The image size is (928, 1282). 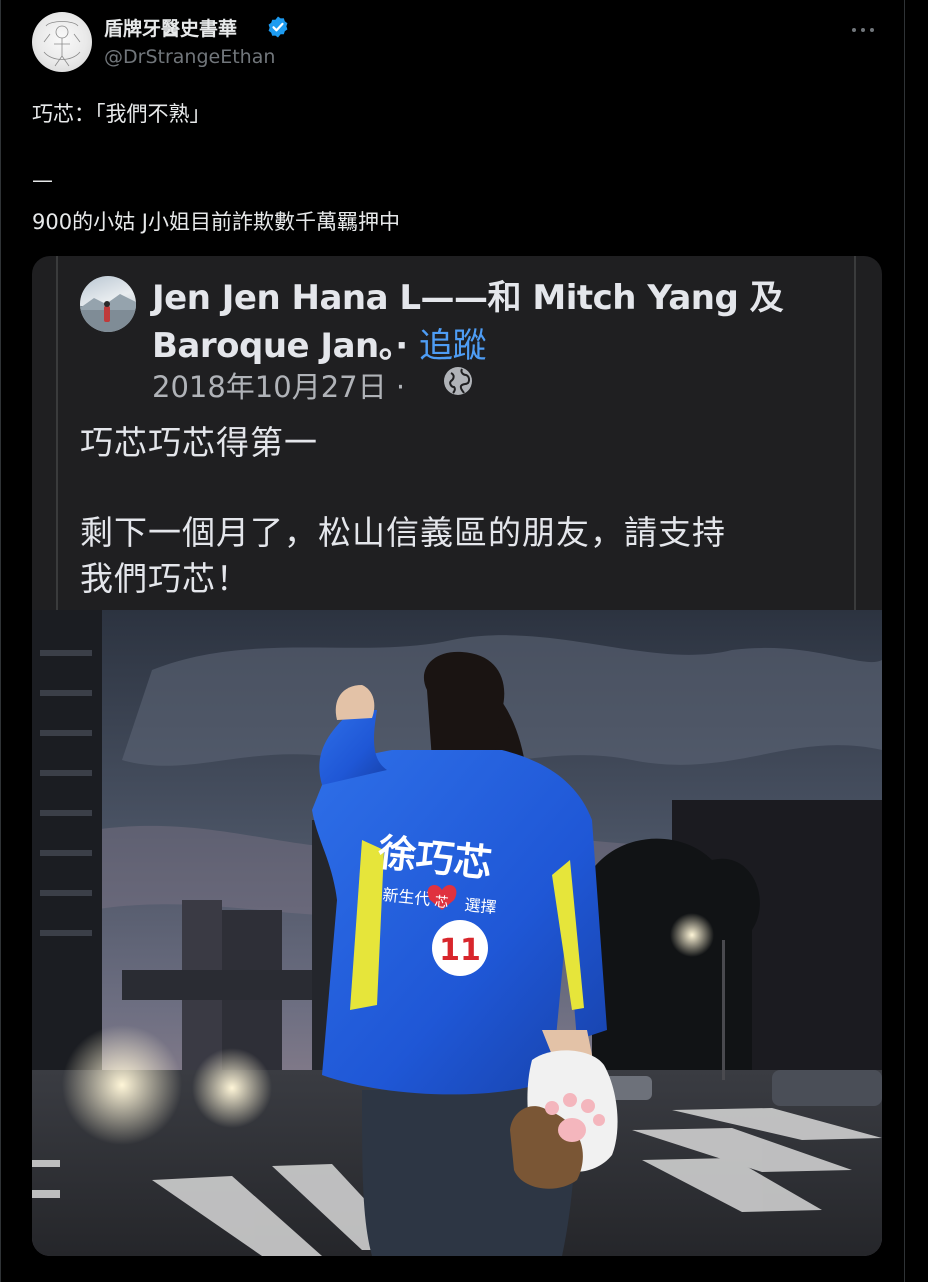 I want to click on building-left, so click(x=67, y=840).